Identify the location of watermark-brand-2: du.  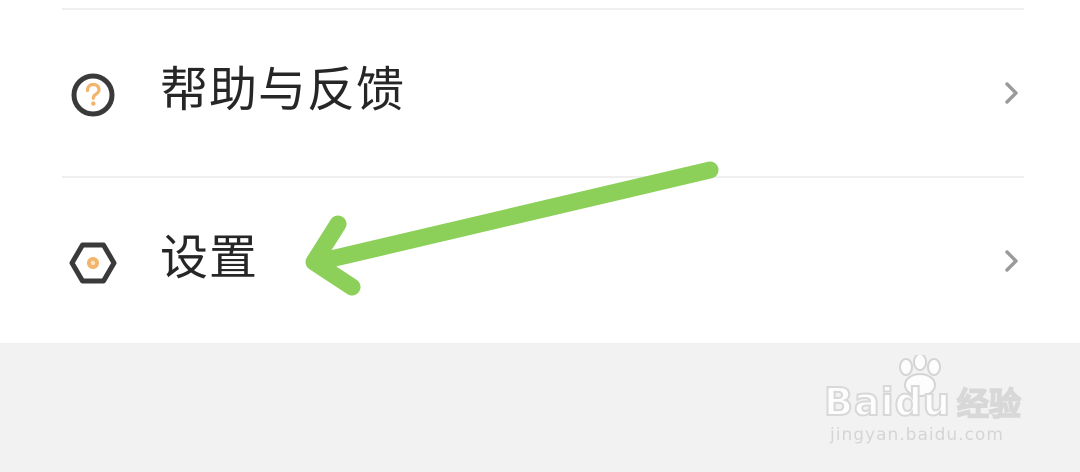
(922, 402).